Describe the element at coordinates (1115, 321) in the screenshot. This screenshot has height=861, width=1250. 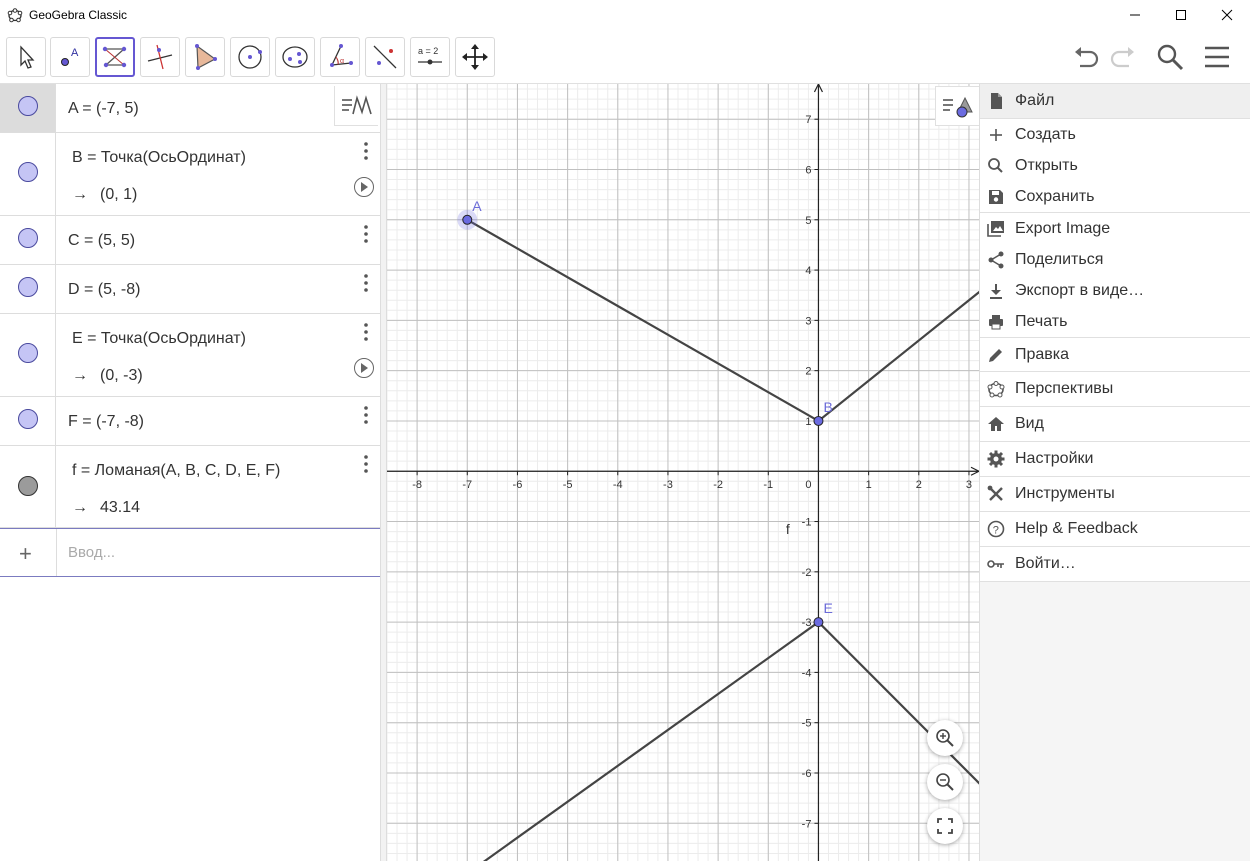
I see `menu-item-print: Печать` at that location.